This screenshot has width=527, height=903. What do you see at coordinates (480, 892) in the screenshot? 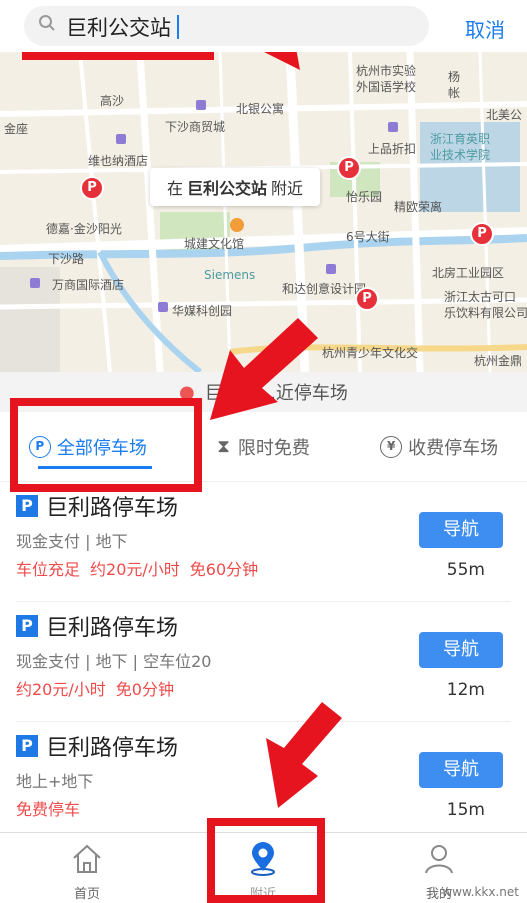
I see `watermark: www.kkx.net` at bounding box center [480, 892].